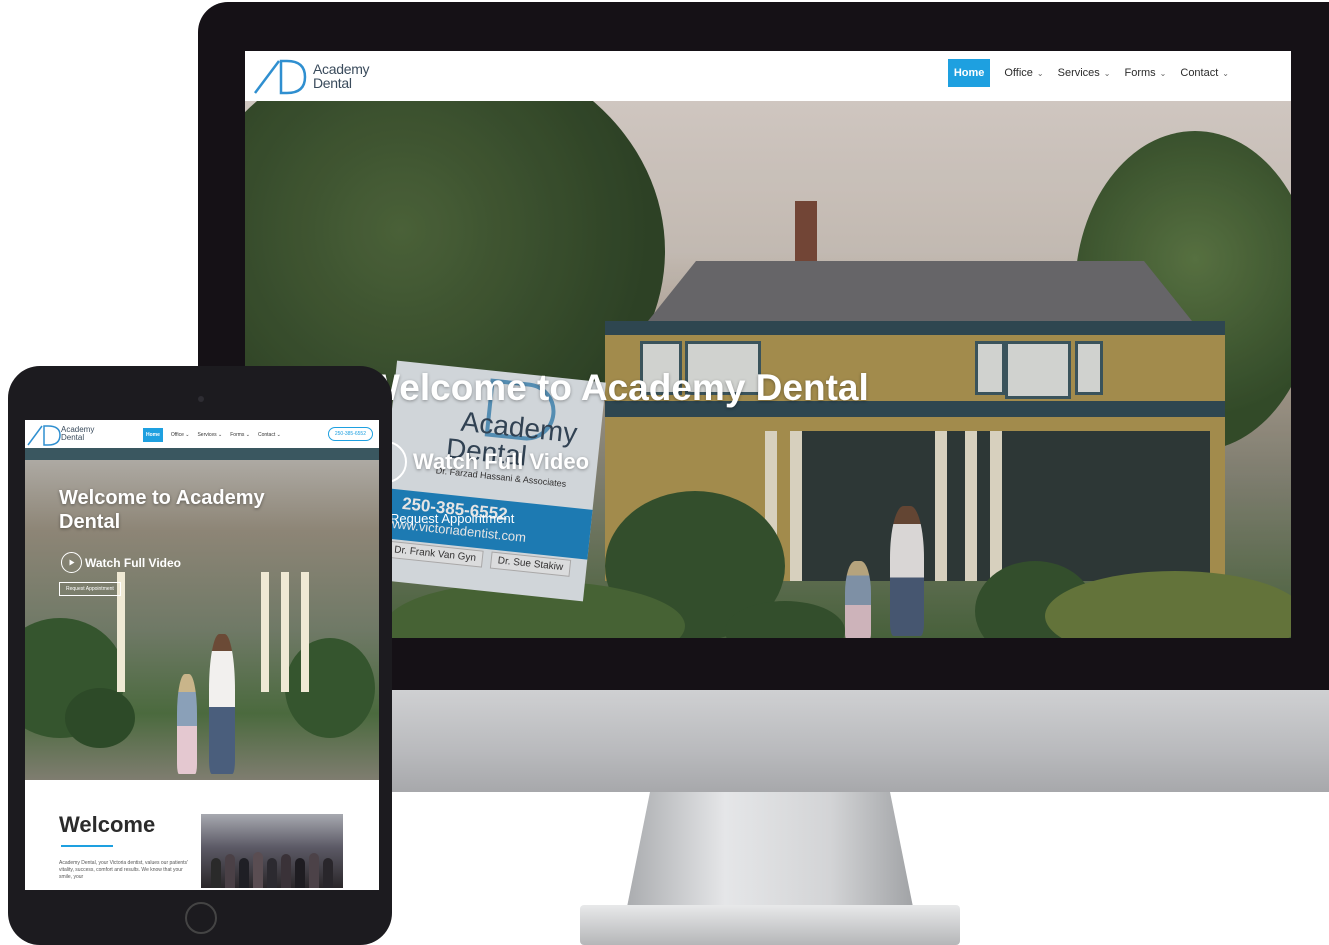 The width and height of the screenshot is (1329, 945). What do you see at coordinates (452, 518) in the screenshot?
I see `request-appointment-button: Request Appointment` at bounding box center [452, 518].